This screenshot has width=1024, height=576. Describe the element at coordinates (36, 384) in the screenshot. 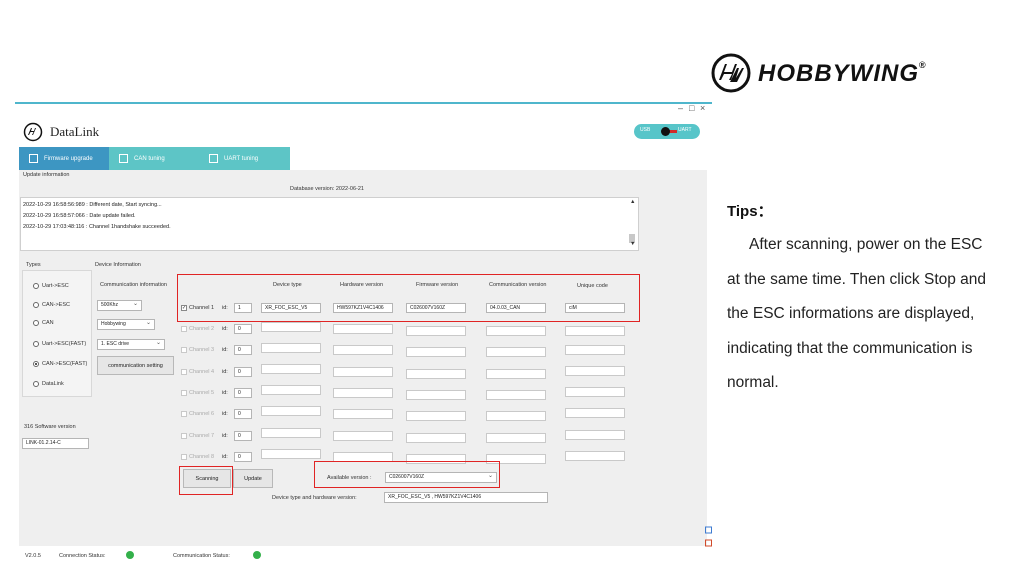

I see `radio-datalink` at that location.